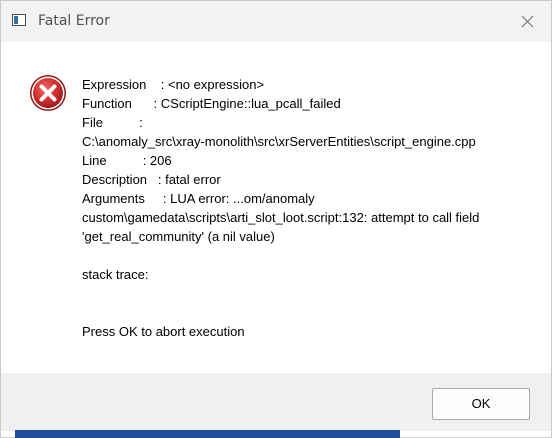 The width and height of the screenshot is (552, 438). Describe the element at coordinates (127, 160) in the screenshot. I see `message-line-line: Line : 206` at that location.